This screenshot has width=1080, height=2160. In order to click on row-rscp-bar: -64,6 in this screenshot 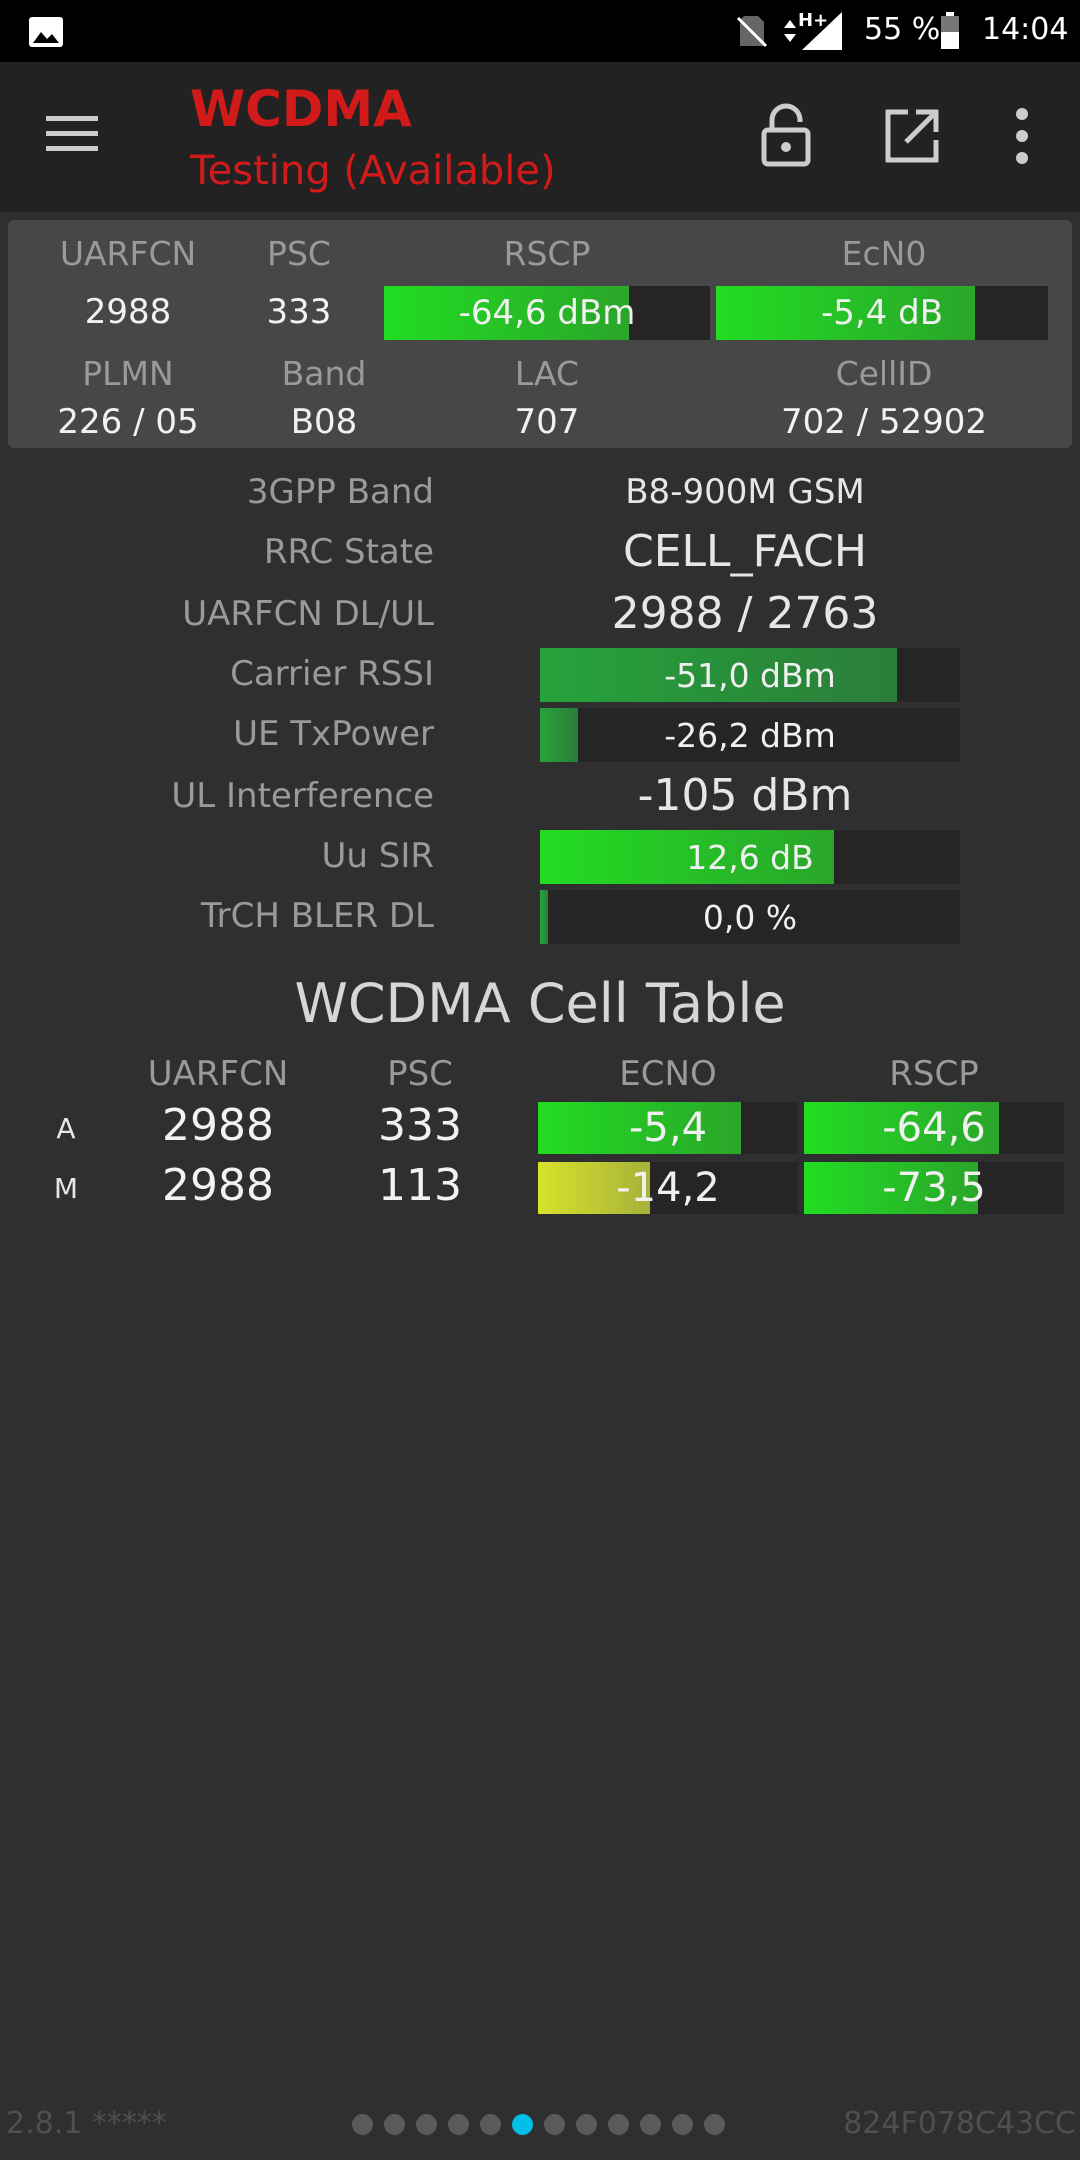, I will do `click(934, 1128)`.